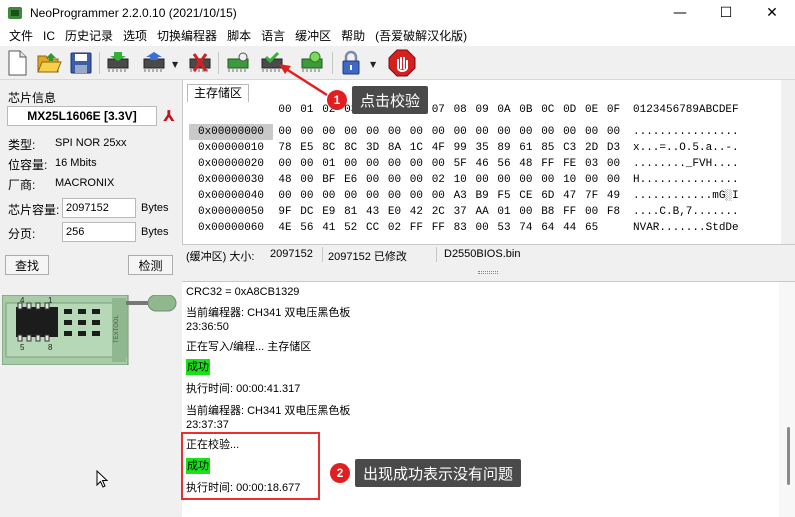  What do you see at coordinates (570, 148) in the screenshot?
I see `hex-byte: C3` at bounding box center [570, 148].